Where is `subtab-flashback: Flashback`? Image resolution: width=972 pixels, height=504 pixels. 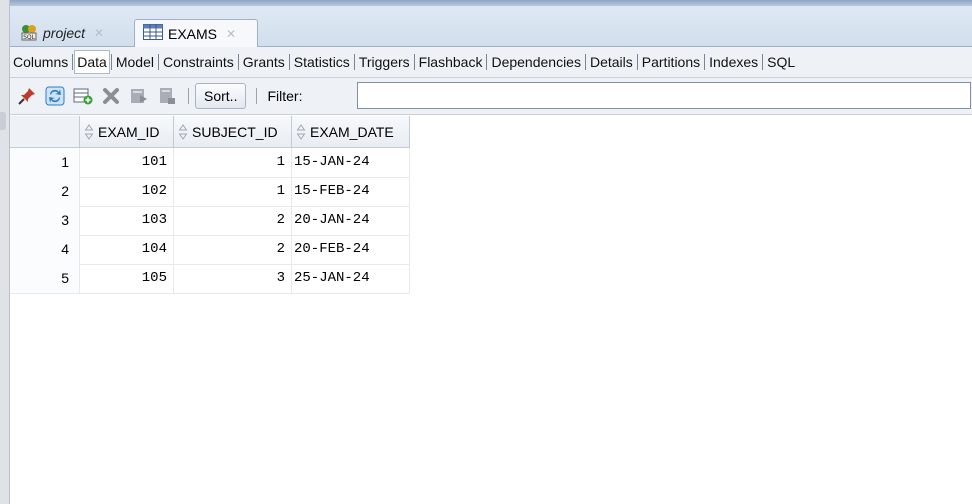
subtab-flashback: Flashback is located at coordinates (451, 62).